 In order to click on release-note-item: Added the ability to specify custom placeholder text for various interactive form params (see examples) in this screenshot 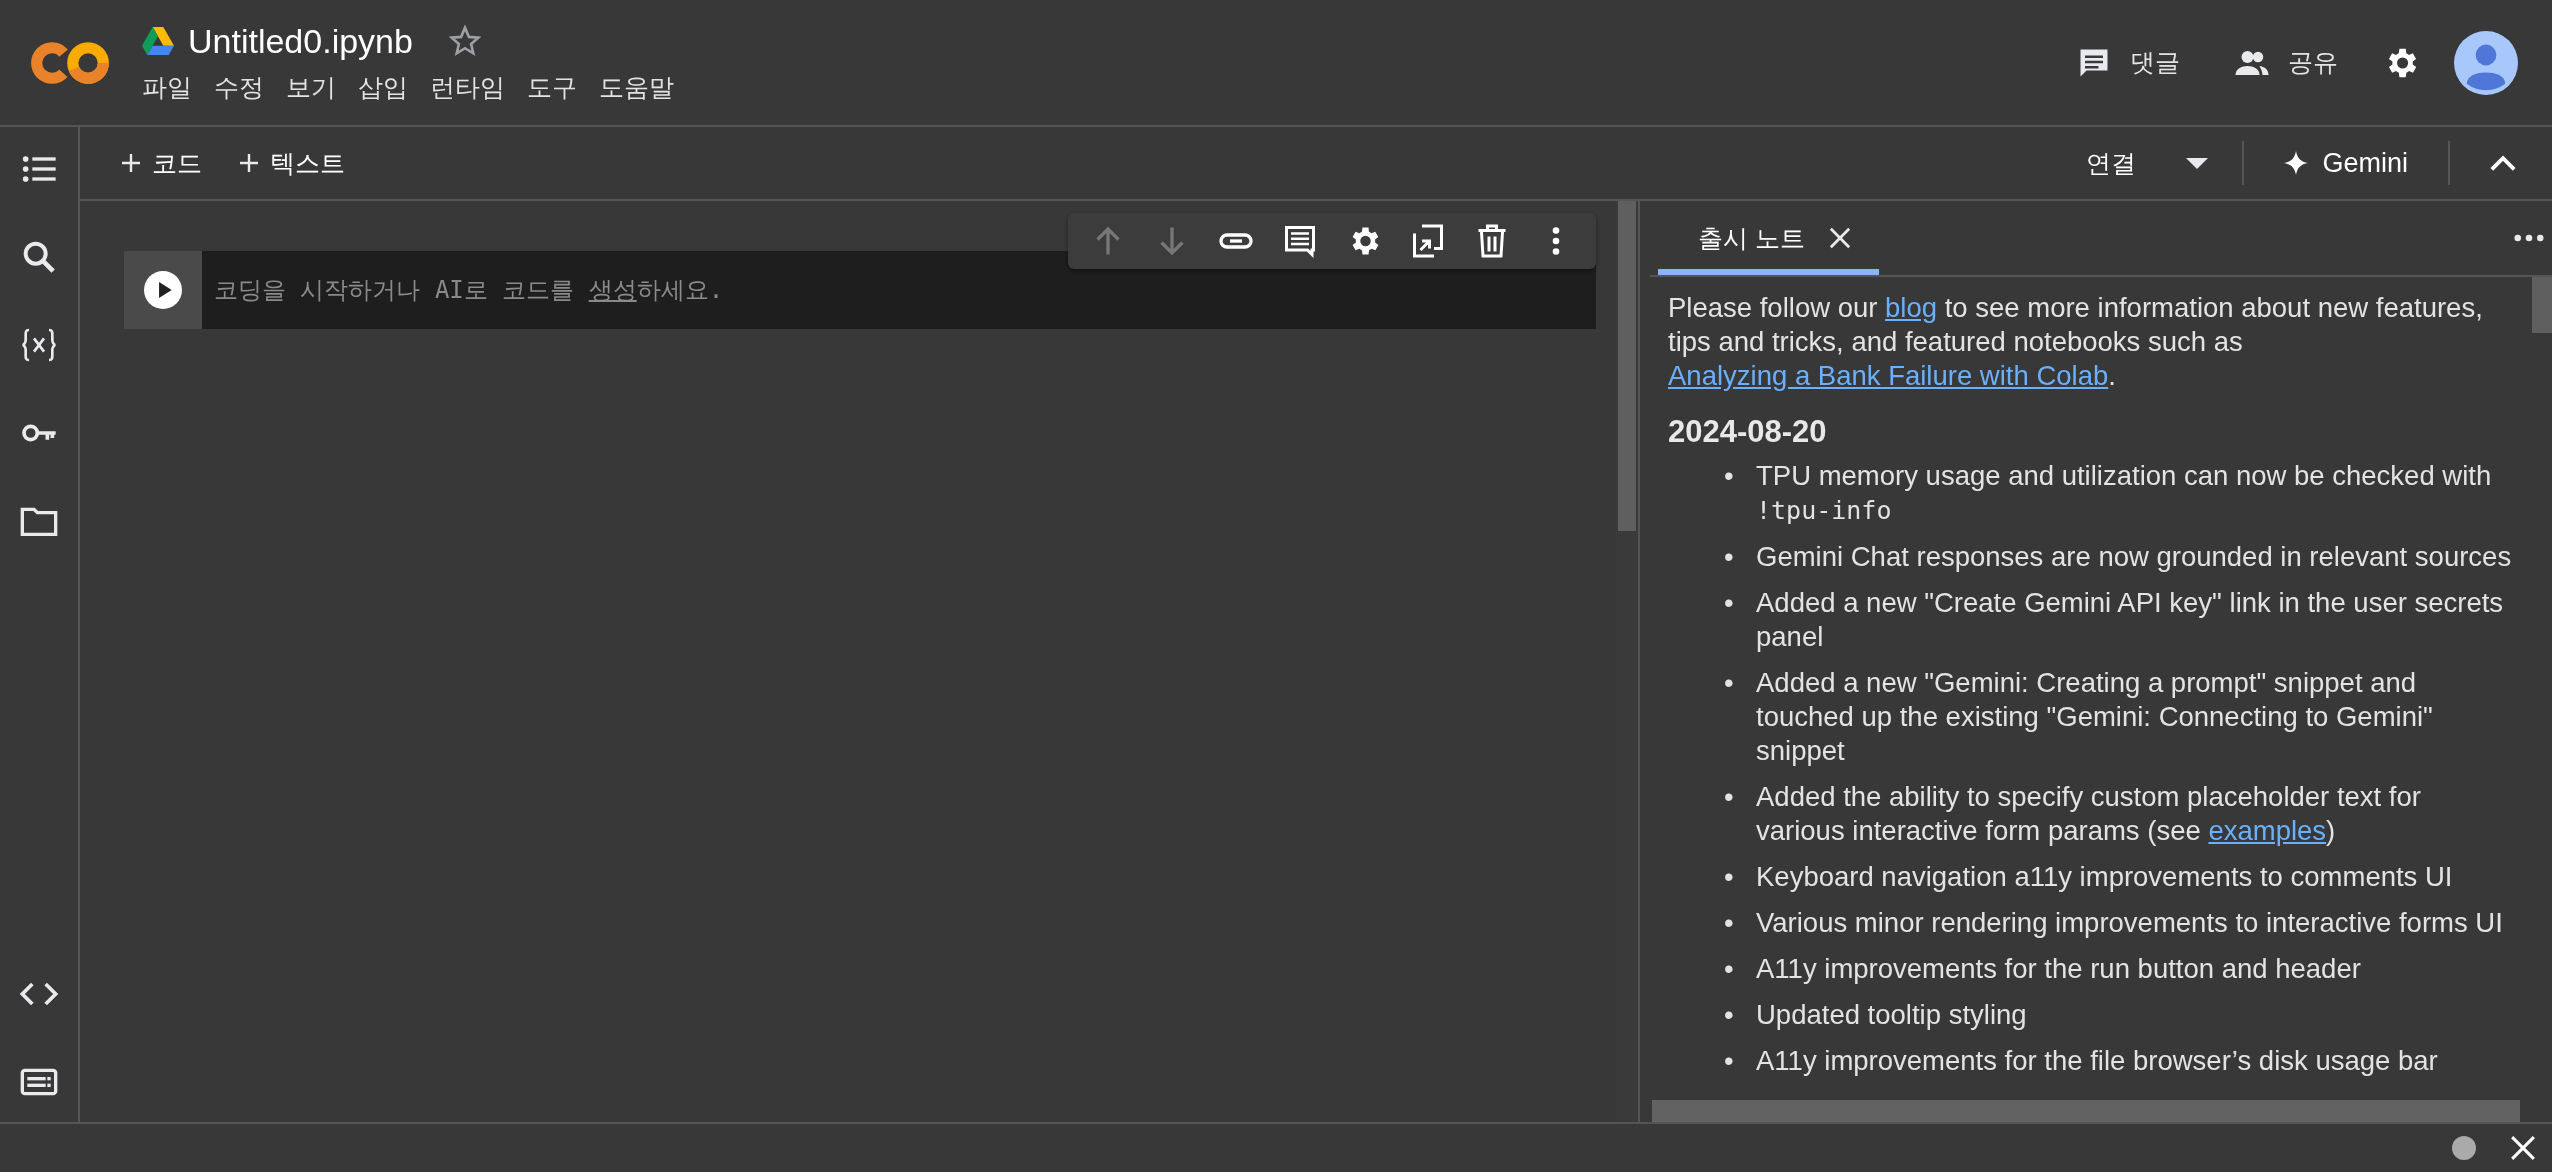, I will do `click(2089, 814)`.